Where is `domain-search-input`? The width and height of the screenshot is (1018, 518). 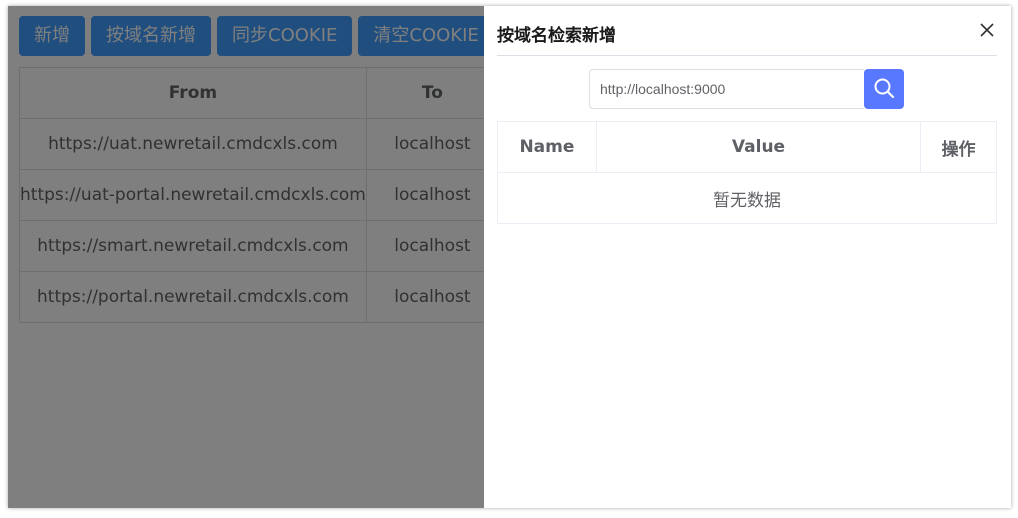
domain-search-input is located at coordinates (726, 89).